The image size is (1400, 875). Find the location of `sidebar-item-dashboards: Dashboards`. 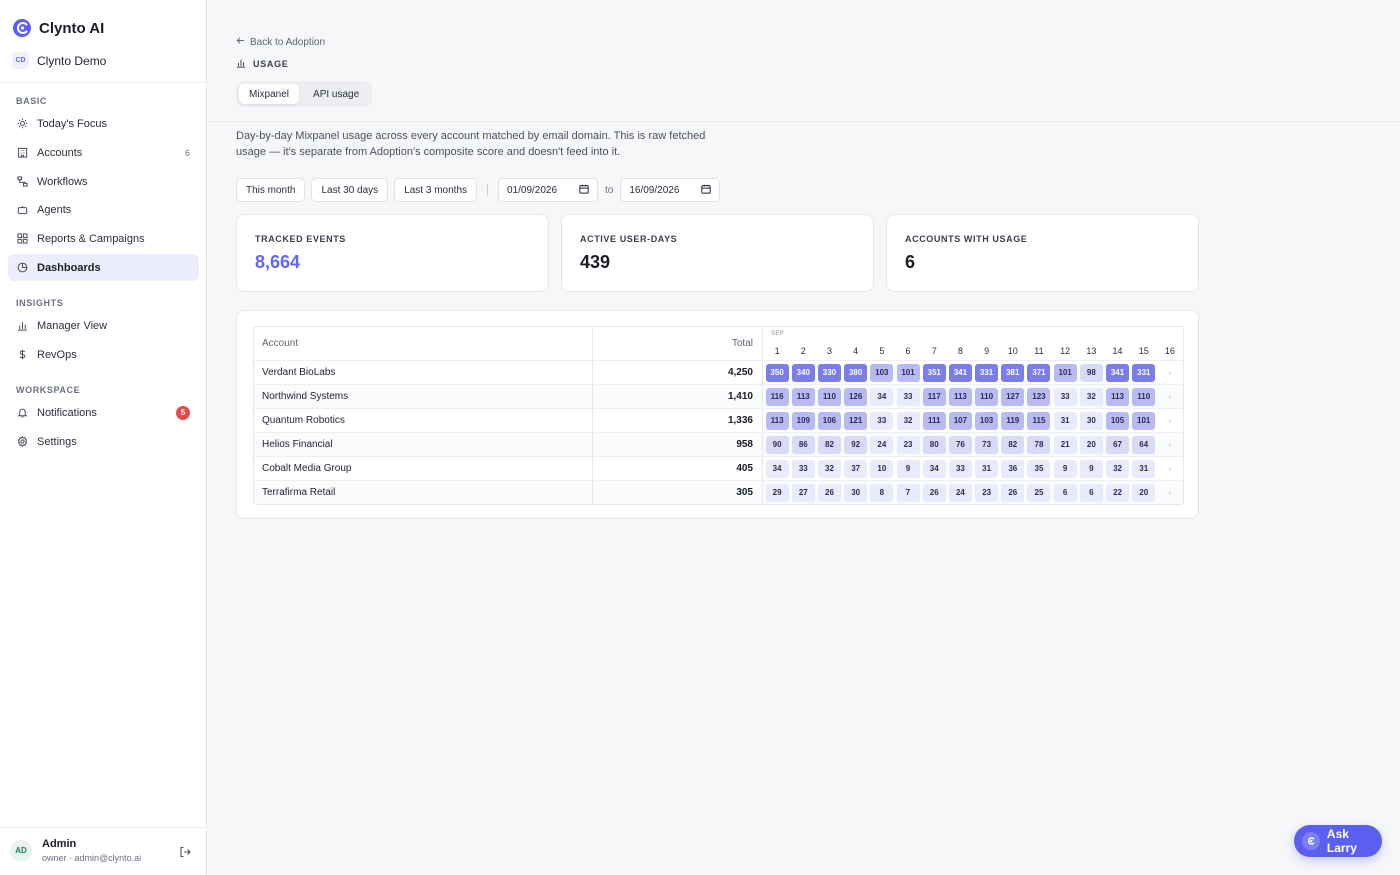

sidebar-item-dashboards: Dashboards is located at coordinates (103, 267).